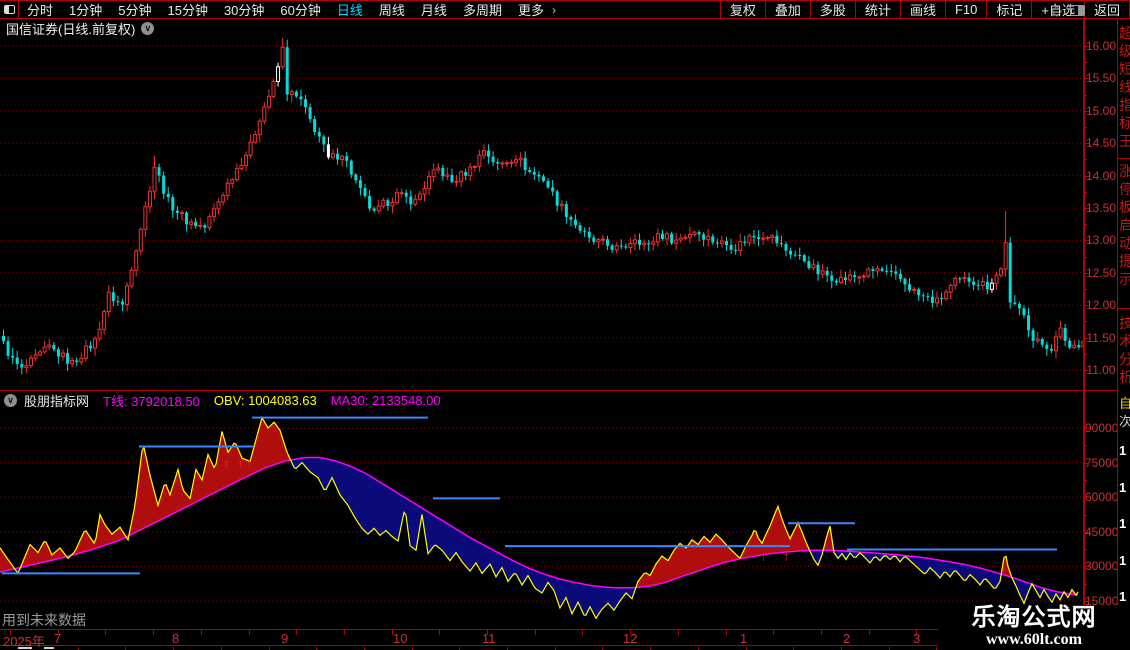 The image size is (1130, 650). What do you see at coordinates (1101, 370) in the screenshot?
I see `price-axis-label: 11.00` at bounding box center [1101, 370].